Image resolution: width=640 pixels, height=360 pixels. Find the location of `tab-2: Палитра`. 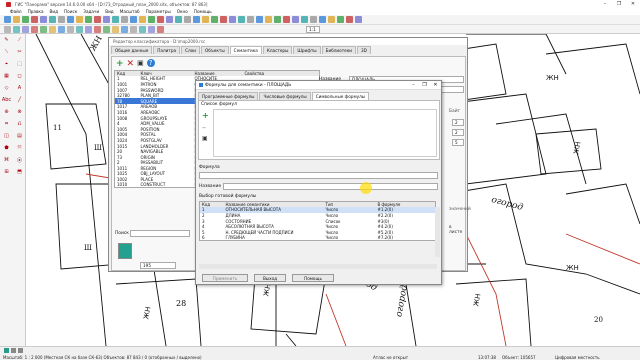

tab-2: Палитра is located at coordinates (167, 50).